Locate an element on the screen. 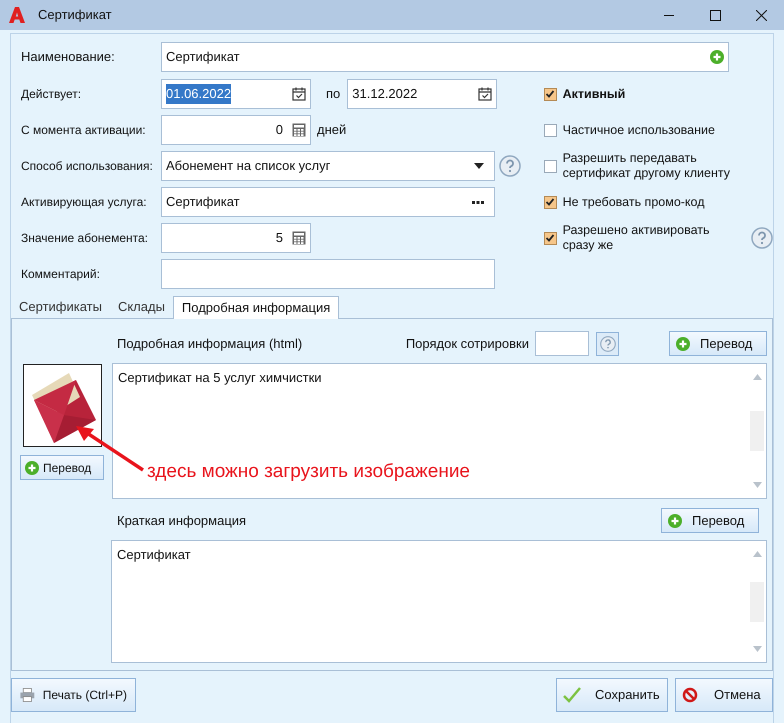 Image resolution: width=784 pixels, height=723 pixels. text-content: Сертификат на 5 услуг химчистки is located at coordinates (220, 378).